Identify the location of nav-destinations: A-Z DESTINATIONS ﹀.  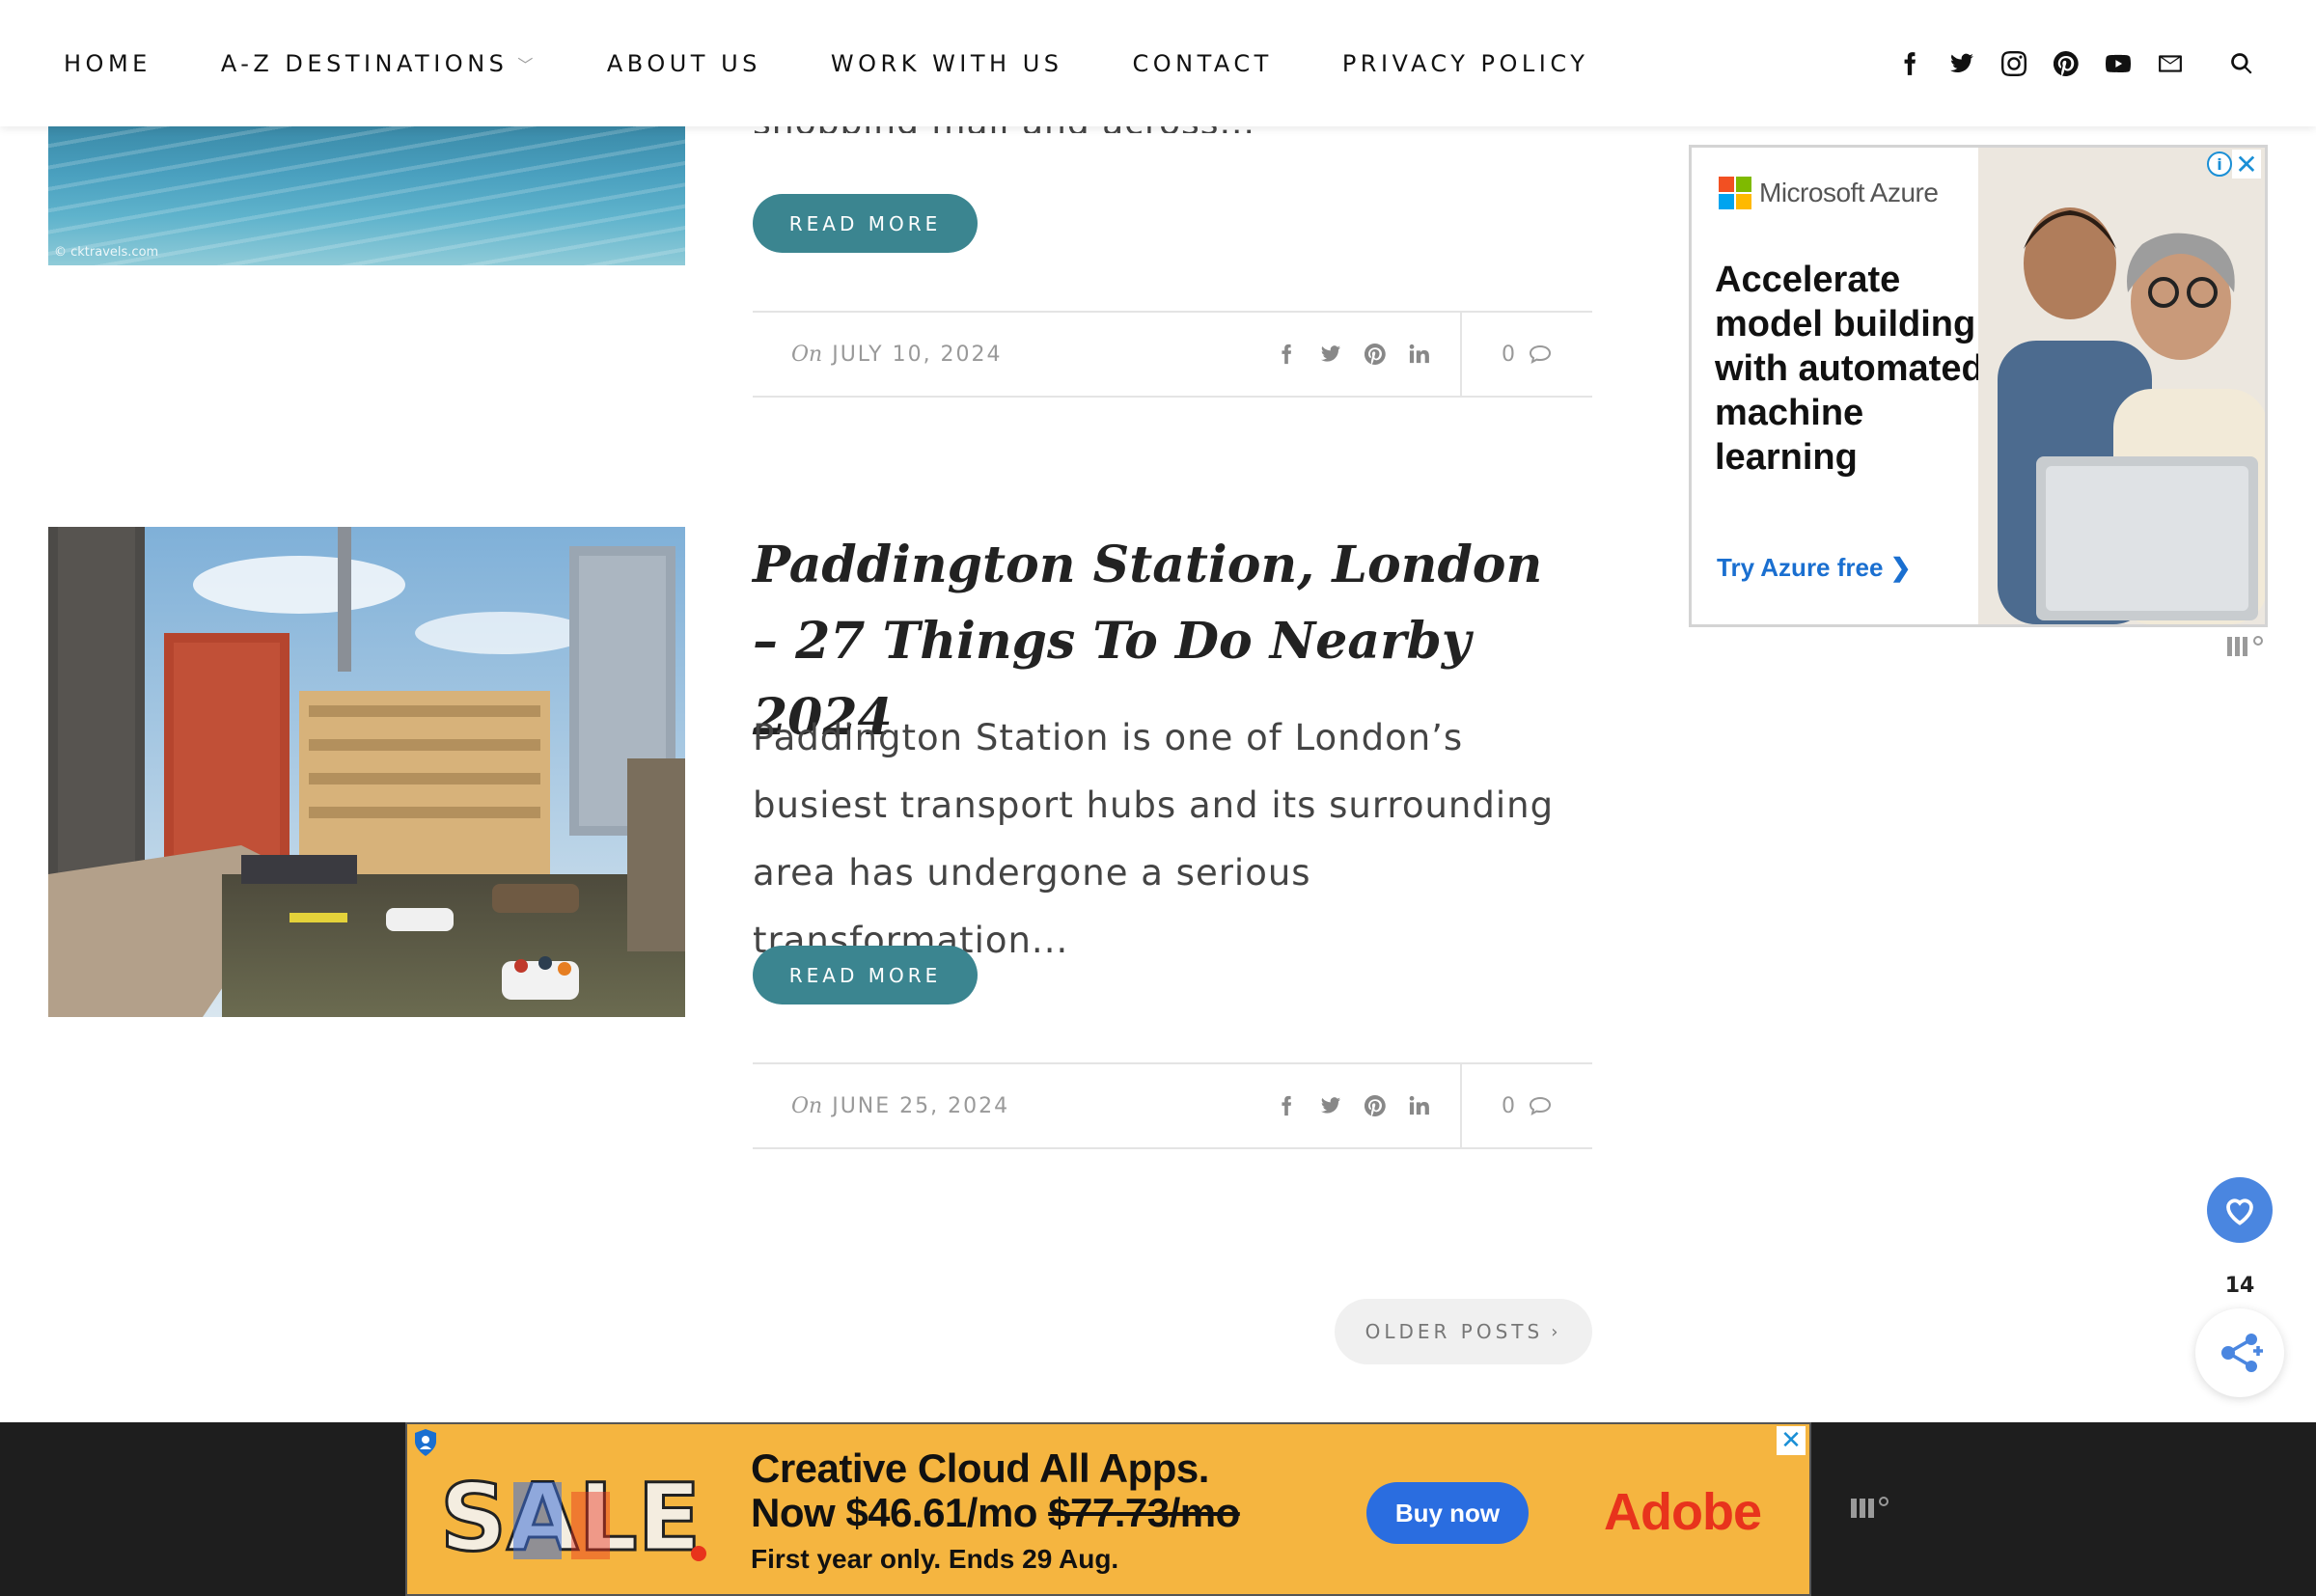
(379, 63).